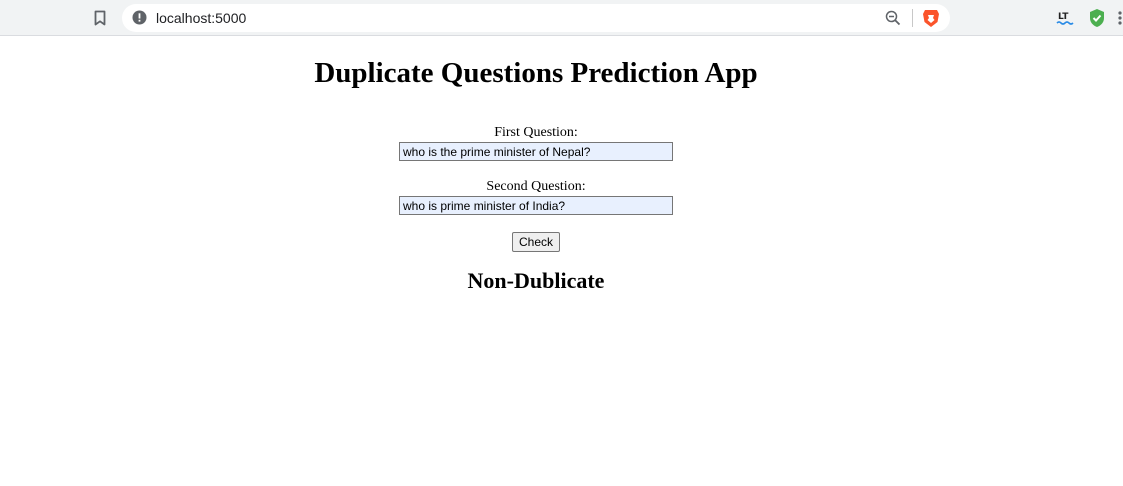 The image size is (1123, 486). Describe the element at coordinates (931, 18) in the screenshot. I see `brave-shields-icon` at that location.